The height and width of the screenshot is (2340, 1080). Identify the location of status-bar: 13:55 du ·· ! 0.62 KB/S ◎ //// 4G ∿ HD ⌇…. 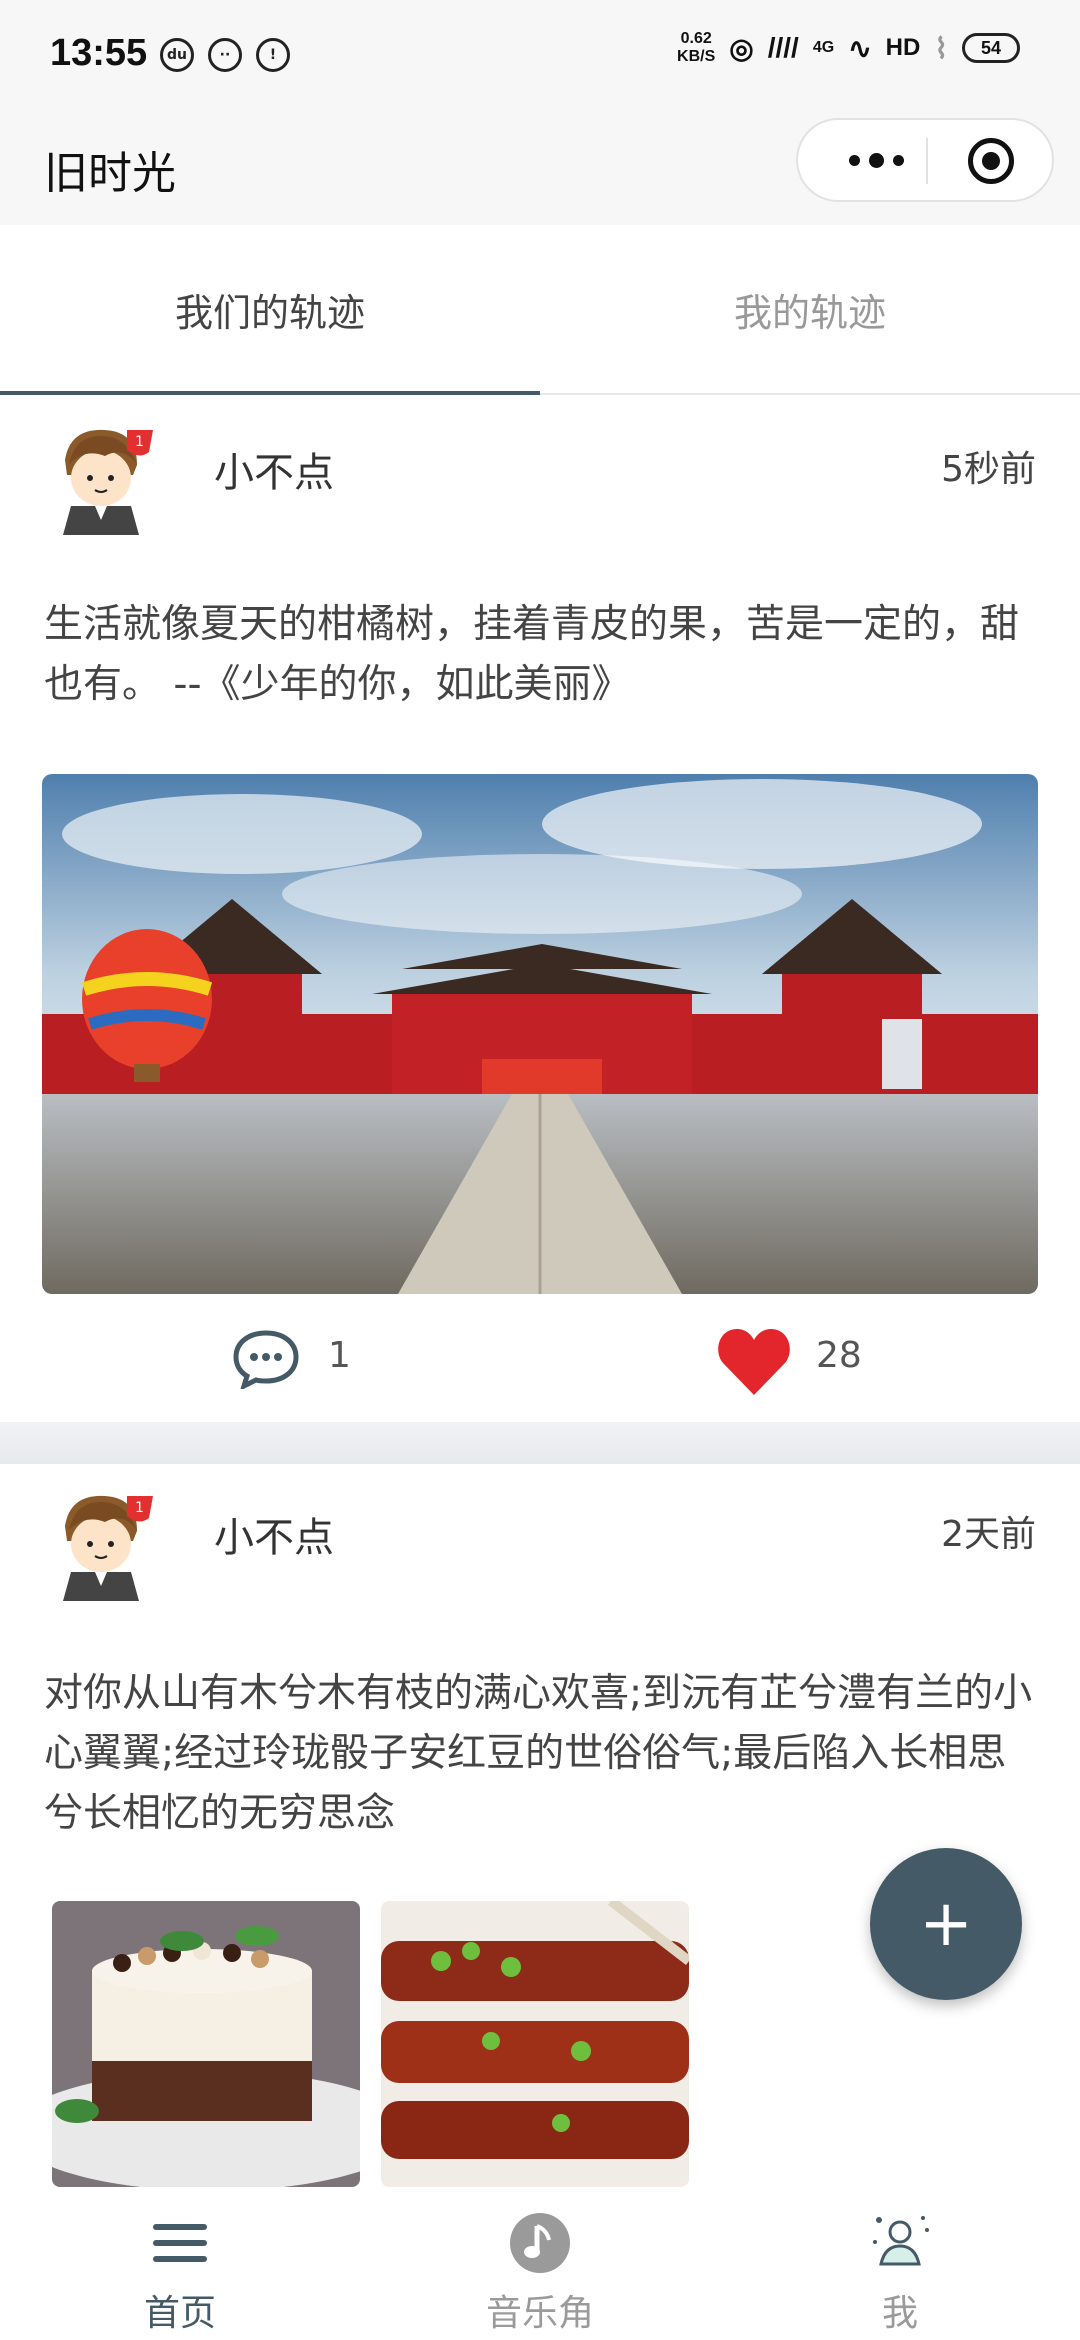
(540, 57).